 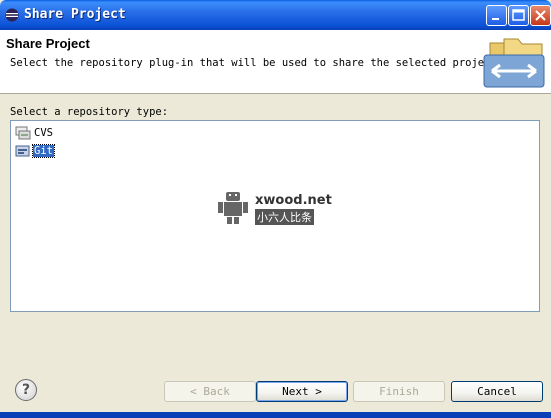 What do you see at coordinates (399, 391) in the screenshot?
I see `finish-button: Finish` at bounding box center [399, 391].